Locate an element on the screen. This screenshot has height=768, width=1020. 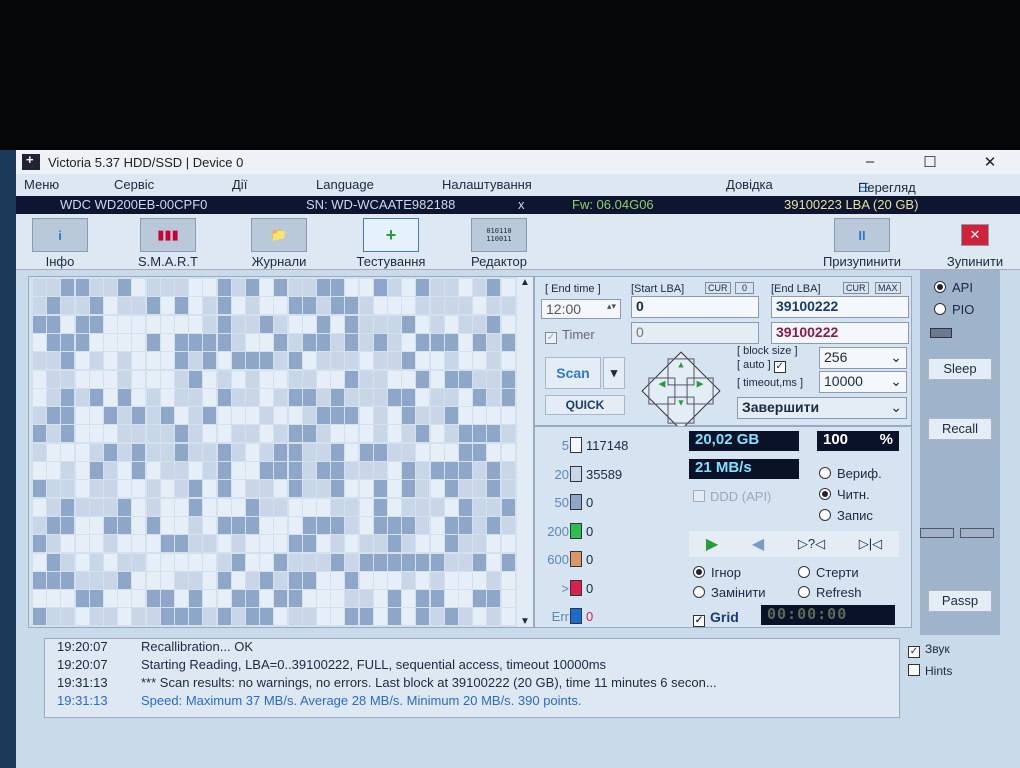
menu-settings: Налаштування is located at coordinates (487, 184).